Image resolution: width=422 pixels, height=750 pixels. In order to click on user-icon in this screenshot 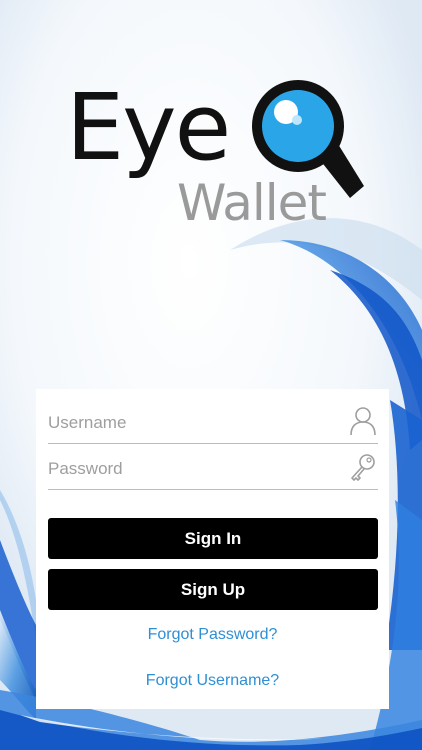, I will do `click(363, 421)`.